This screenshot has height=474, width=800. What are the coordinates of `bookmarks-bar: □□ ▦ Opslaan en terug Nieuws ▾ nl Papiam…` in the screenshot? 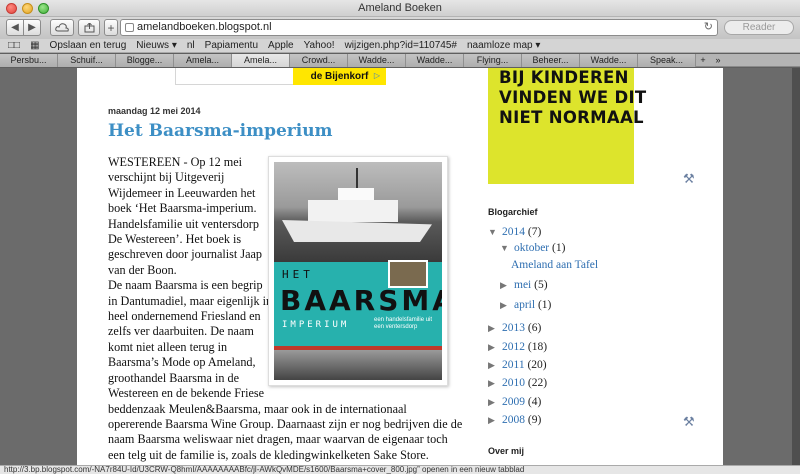 It's located at (400, 46).